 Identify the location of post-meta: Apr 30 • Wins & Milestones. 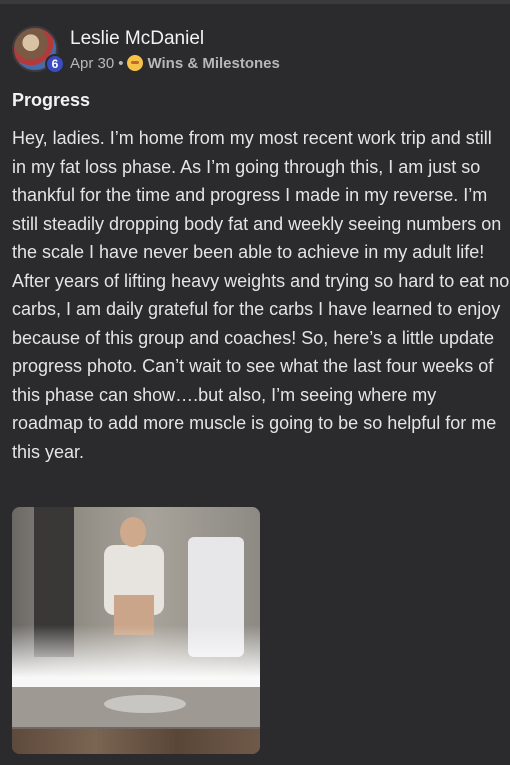
(175, 63).